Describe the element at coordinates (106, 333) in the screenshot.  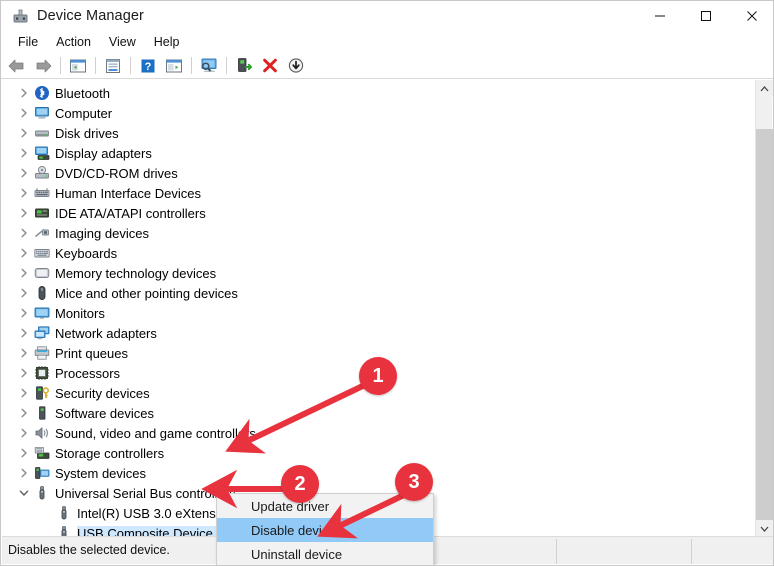
I see `tree-item-label: Network adapters` at that location.